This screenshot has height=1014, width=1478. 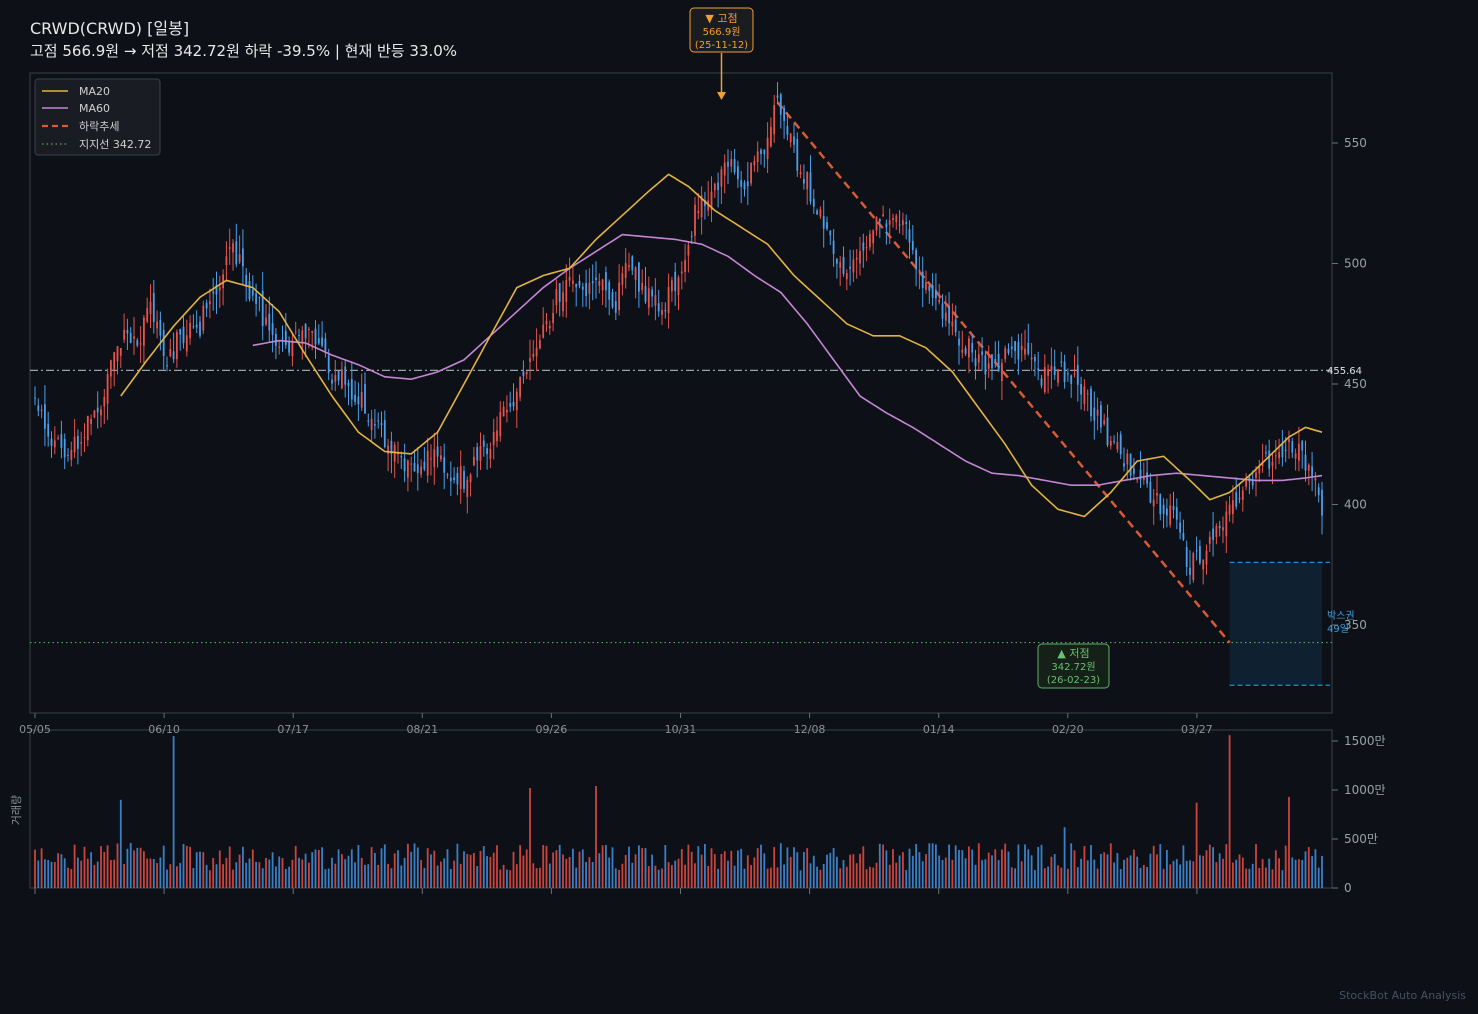 What do you see at coordinates (422, 729) in the screenshot?
I see `x-tick-label: 08/21` at bounding box center [422, 729].